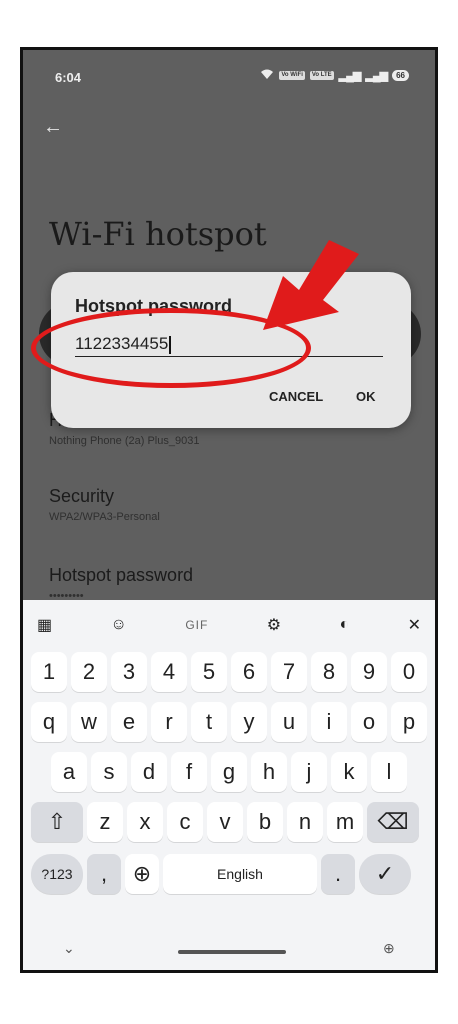  I want to click on key-x: x, so click(145, 822).